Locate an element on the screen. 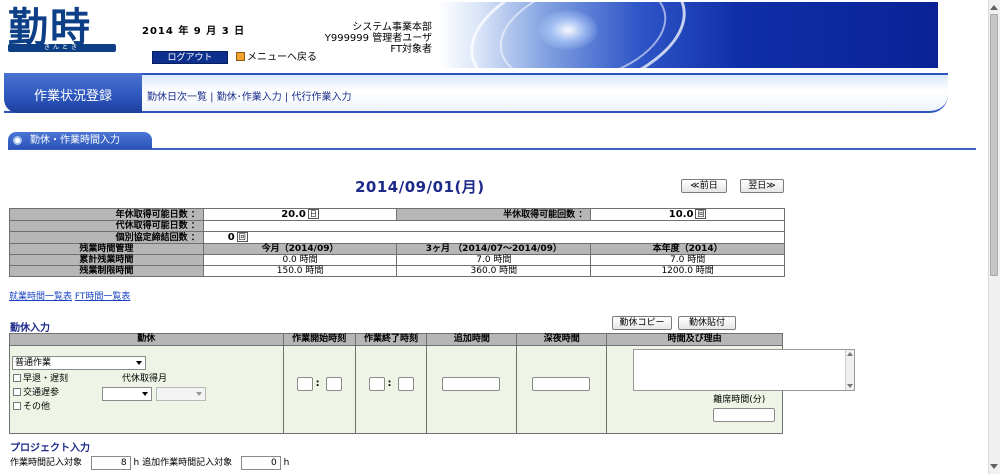 This screenshot has height=474, width=1000. table-row: 代休取得可能日数 ： is located at coordinates (397, 226).